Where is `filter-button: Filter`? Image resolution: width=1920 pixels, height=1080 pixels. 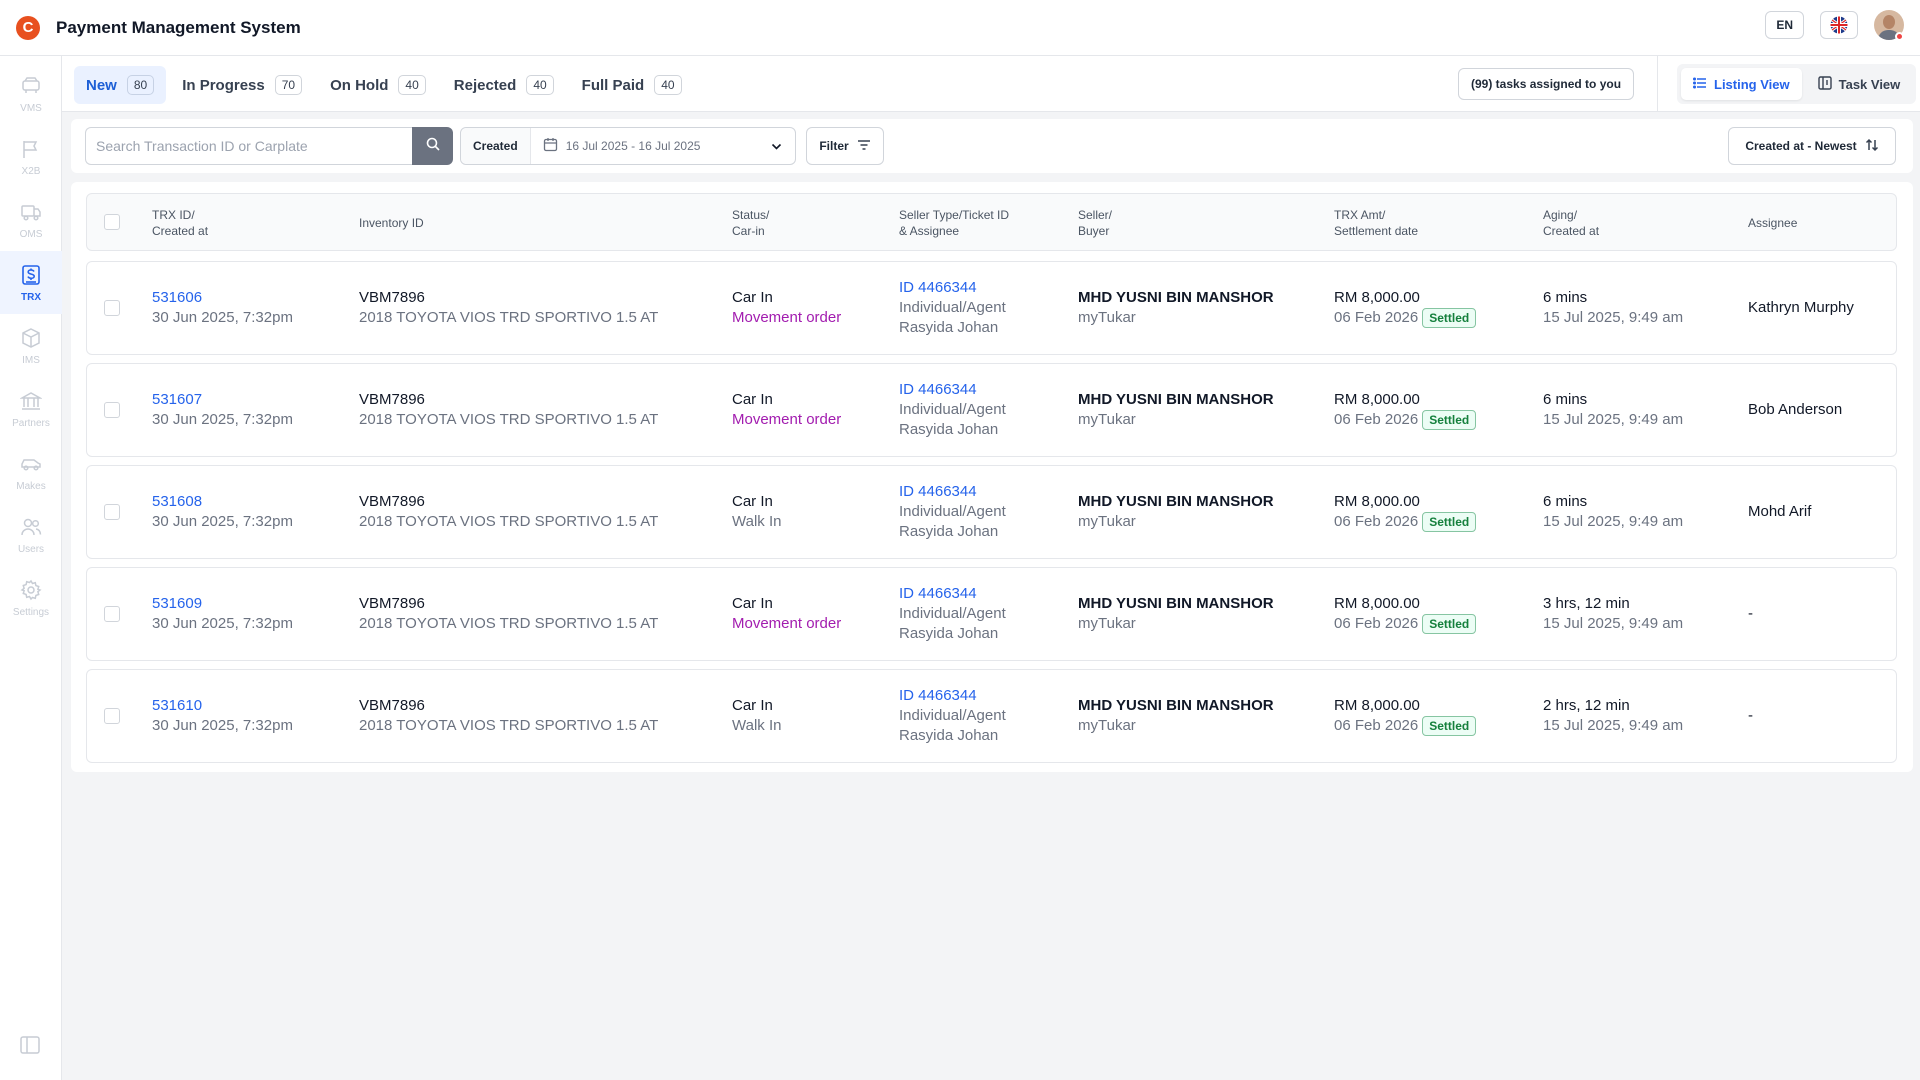
filter-button: Filter is located at coordinates (845, 146).